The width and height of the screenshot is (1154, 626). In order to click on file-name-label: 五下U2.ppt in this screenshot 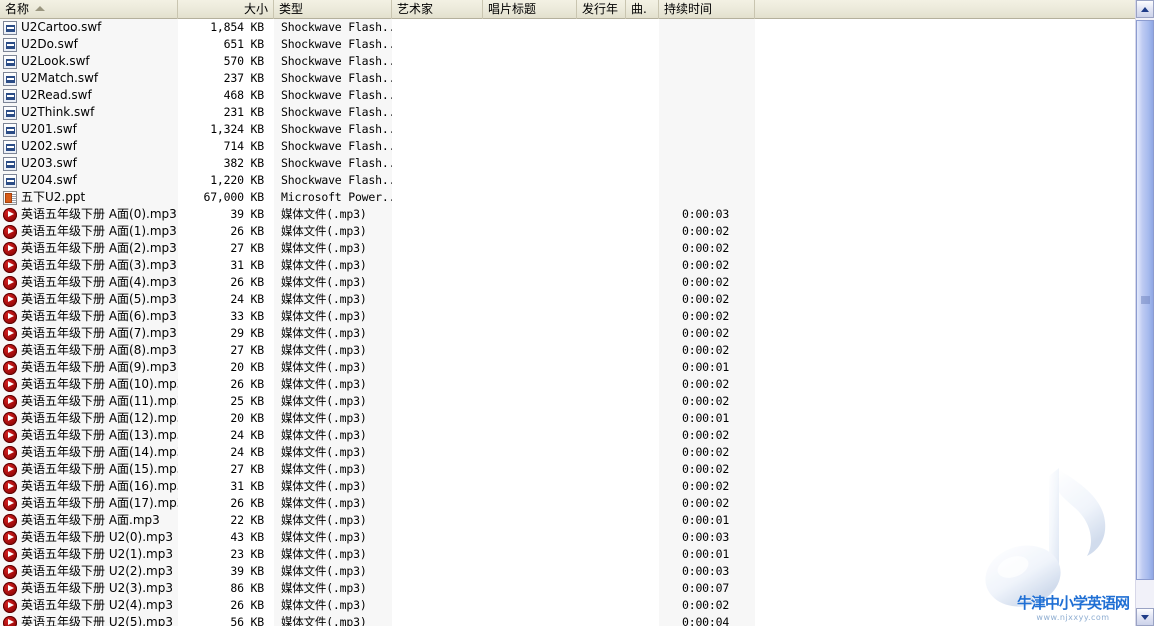, I will do `click(53, 197)`.